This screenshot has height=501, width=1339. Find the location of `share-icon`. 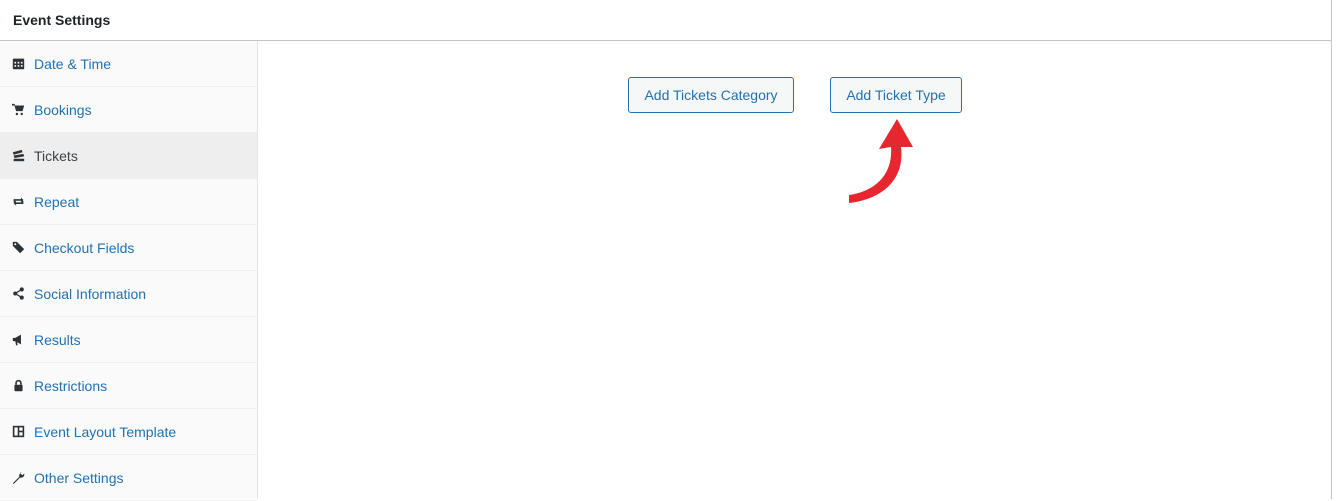

share-icon is located at coordinates (18, 294).